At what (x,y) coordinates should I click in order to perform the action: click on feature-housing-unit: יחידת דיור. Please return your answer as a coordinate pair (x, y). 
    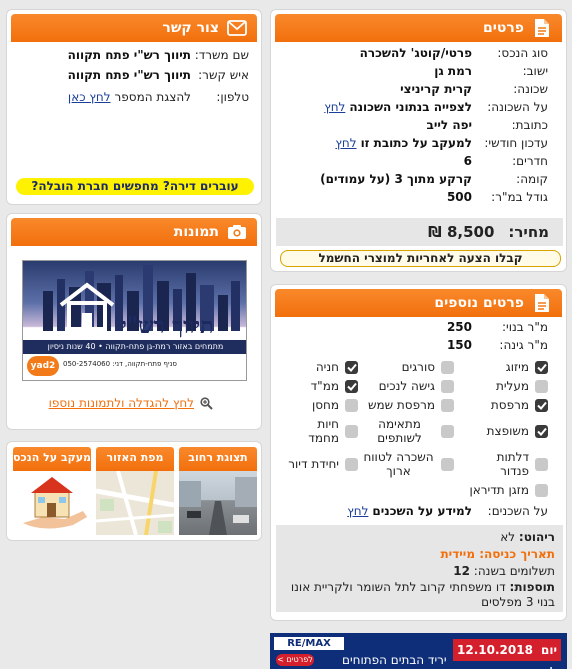
    Looking at the image, I should click on (323, 464).